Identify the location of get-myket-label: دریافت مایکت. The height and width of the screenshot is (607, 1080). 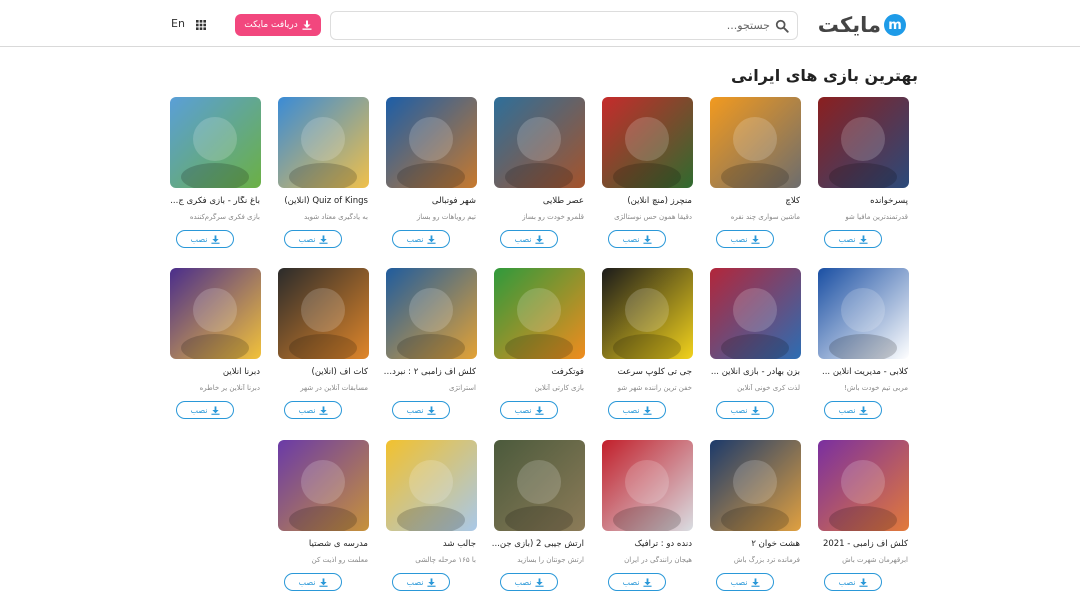
(271, 25).